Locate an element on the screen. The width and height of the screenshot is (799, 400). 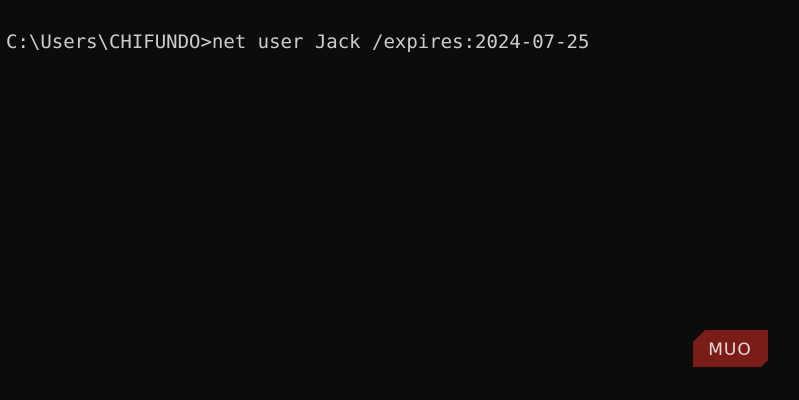
console-command-text: net user Jack /expires:2024-07-25 is located at coordinates (400, 42).